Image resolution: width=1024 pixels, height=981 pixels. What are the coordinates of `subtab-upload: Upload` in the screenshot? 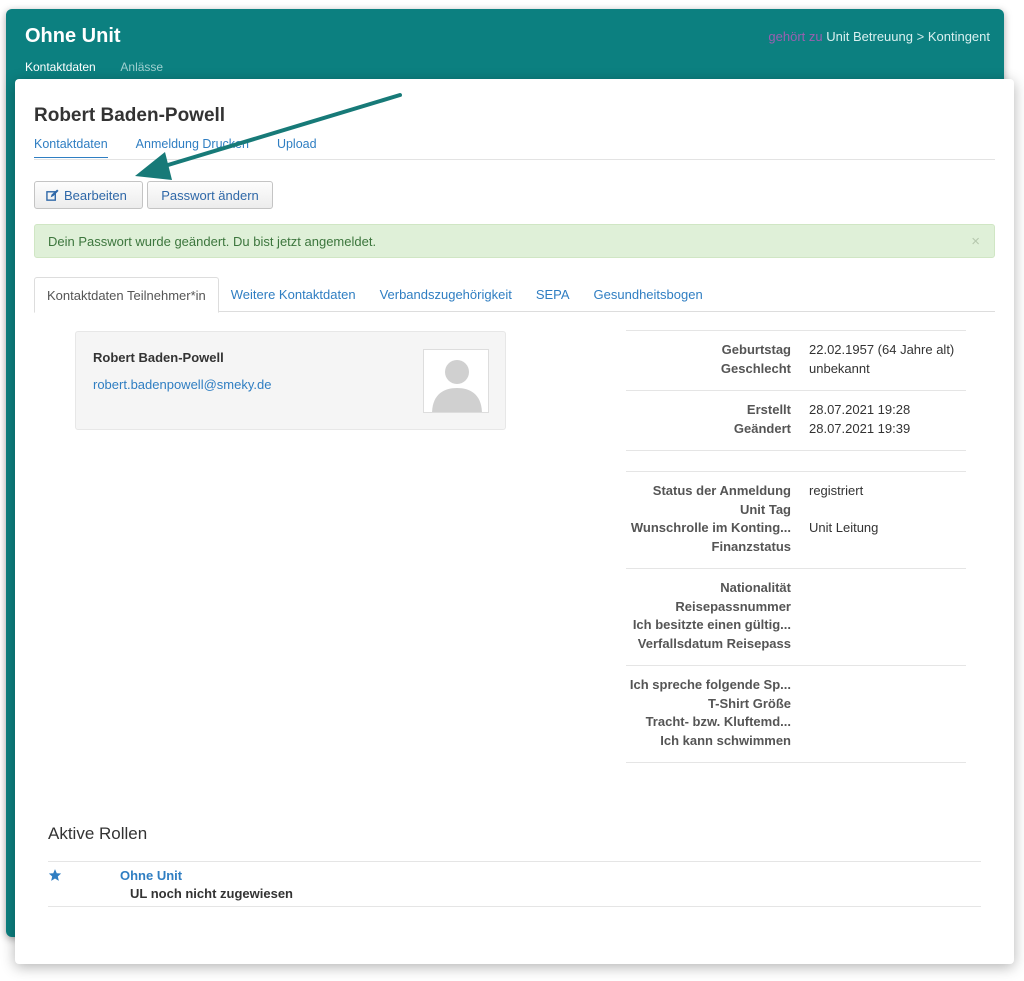 It's located at (297, 147).